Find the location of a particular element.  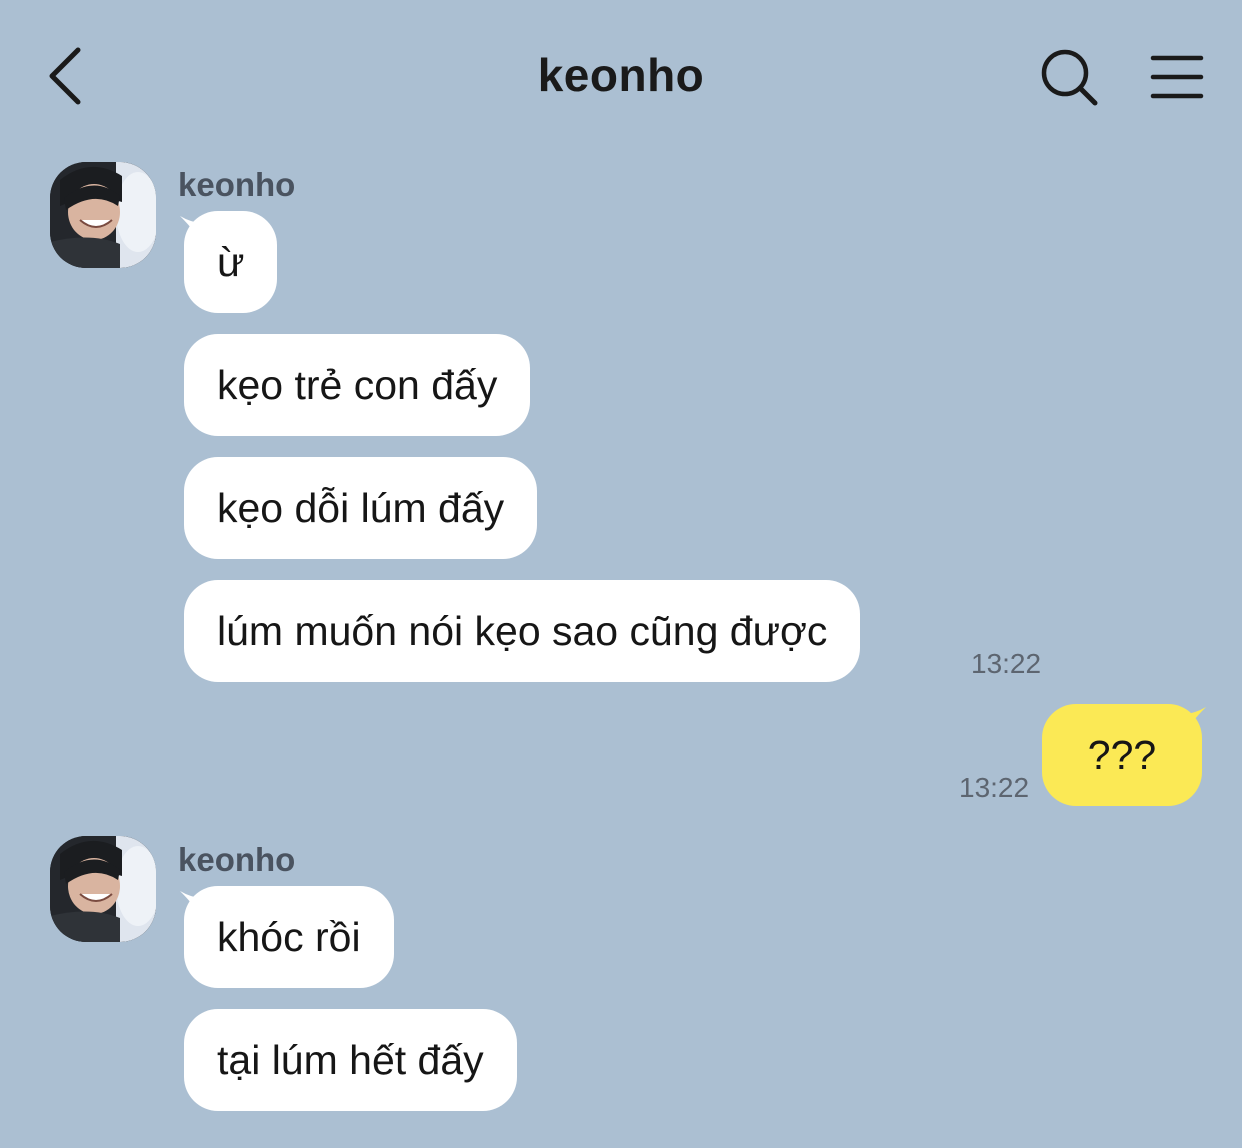

my-message-bubble: ??? is located at coordinates (1122, 755).